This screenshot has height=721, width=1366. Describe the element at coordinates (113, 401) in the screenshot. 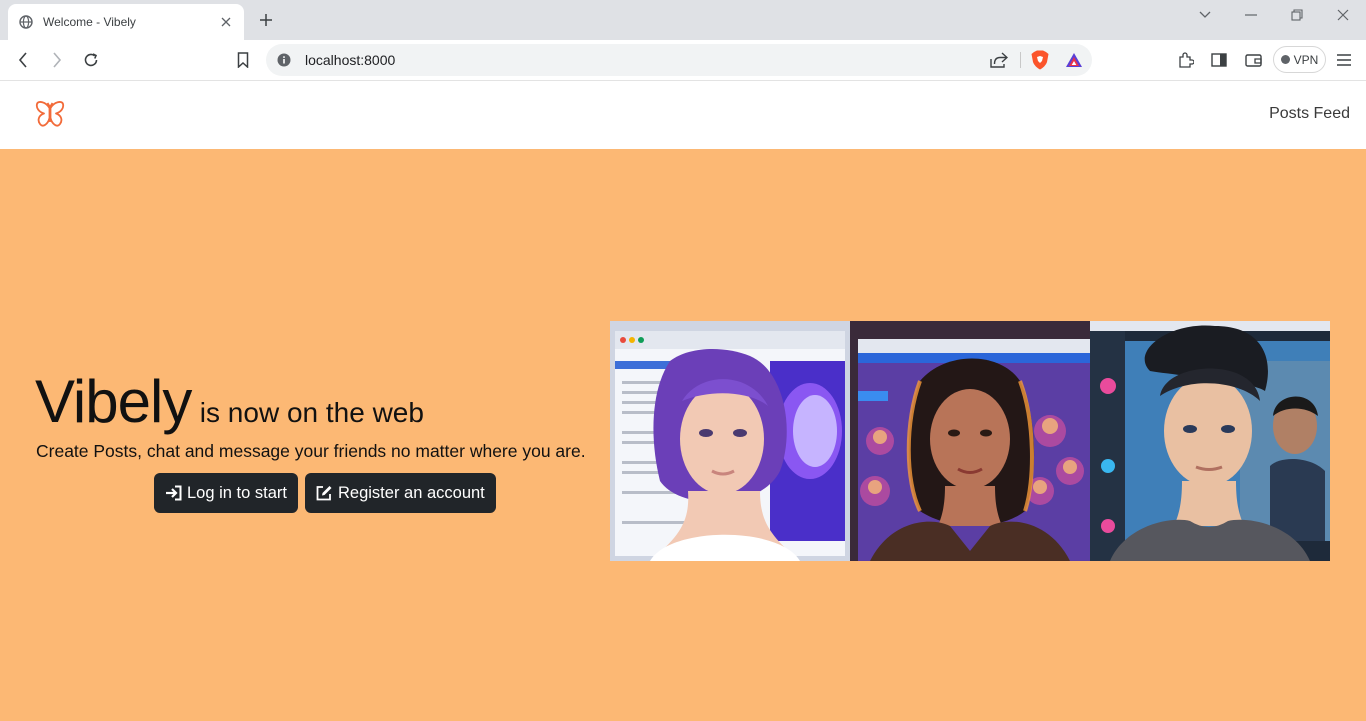

I see `hero-title: Vibely` at that location.